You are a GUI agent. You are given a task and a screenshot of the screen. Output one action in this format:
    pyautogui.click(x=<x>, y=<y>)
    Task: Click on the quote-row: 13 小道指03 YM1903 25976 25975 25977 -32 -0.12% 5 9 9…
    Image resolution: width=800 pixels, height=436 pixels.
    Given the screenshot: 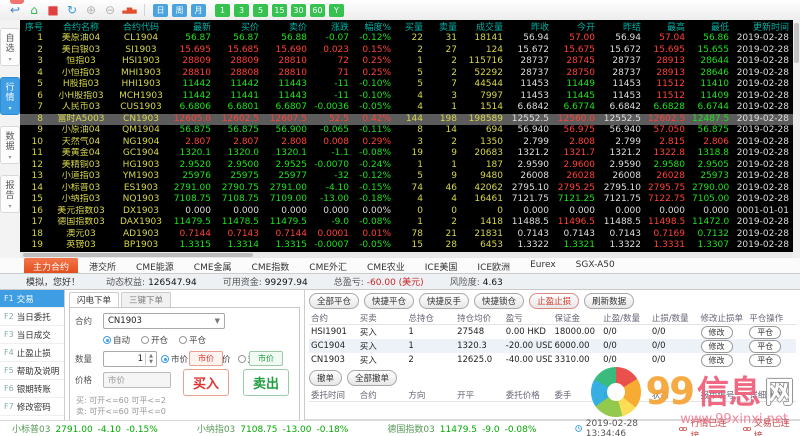 What is the action you would take?
    pyautogui.click(x=406, y=177)
    